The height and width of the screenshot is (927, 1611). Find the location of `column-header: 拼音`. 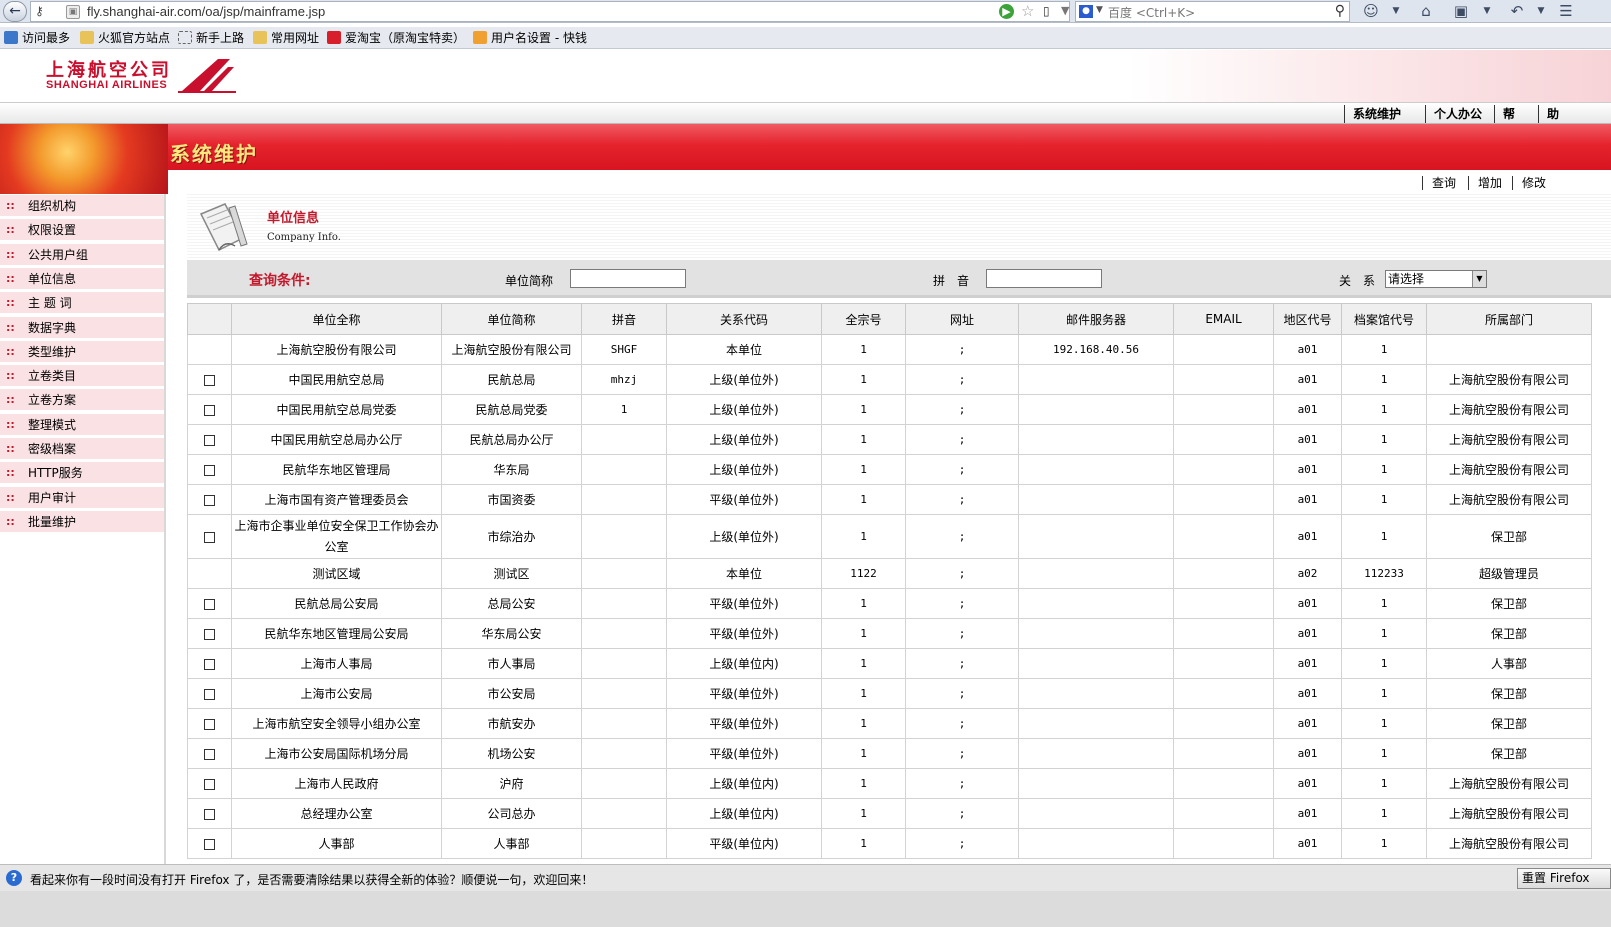

column-header: 拼音 is located at coordinates (624, 319).